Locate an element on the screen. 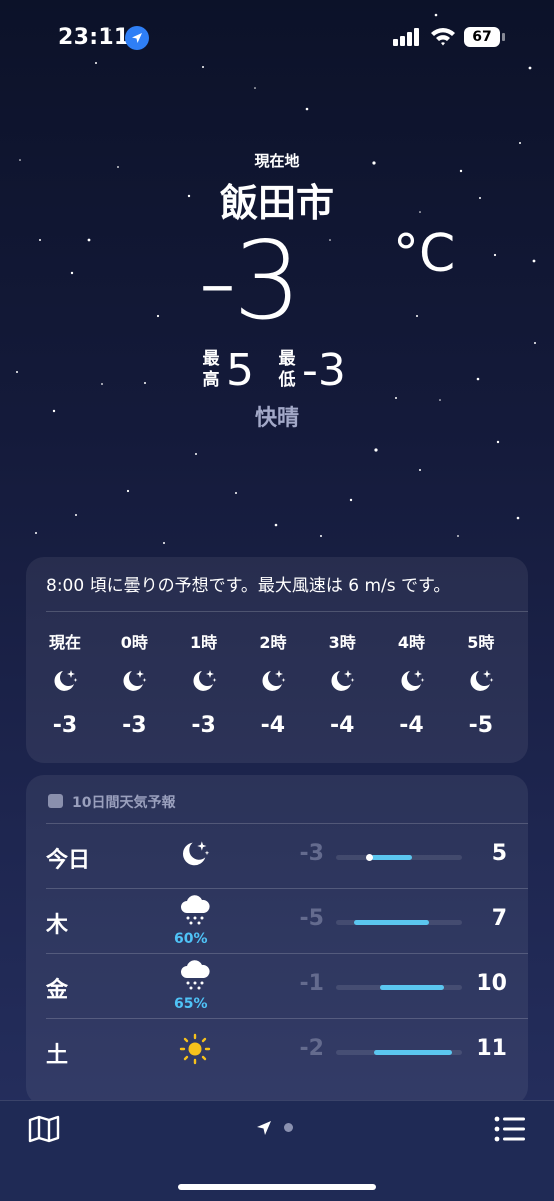 This screenshot has height=1201, width=554. current-location-page-icon is located at coordinates (264, 1128).